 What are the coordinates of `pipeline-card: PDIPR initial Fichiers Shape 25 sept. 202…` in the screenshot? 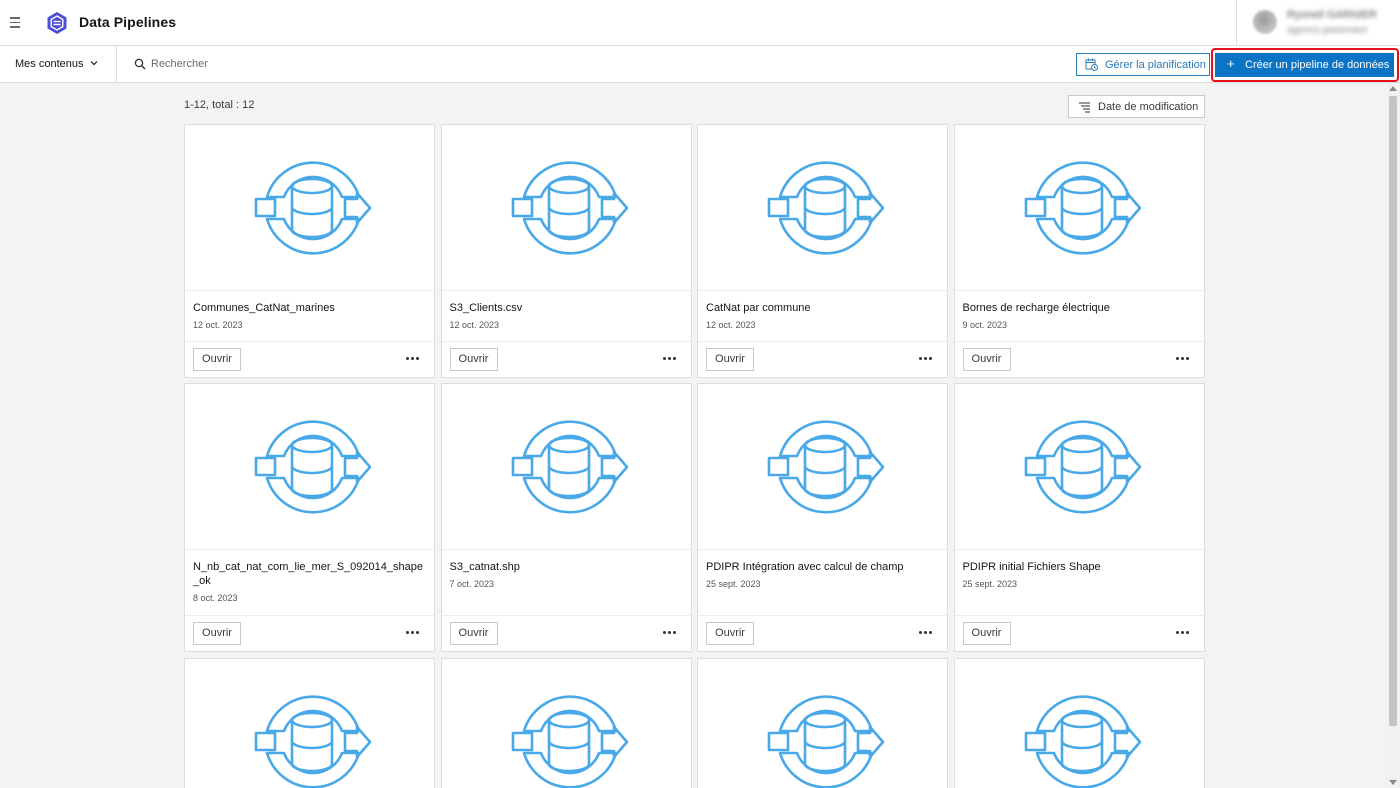 It's located at (1079, 517).